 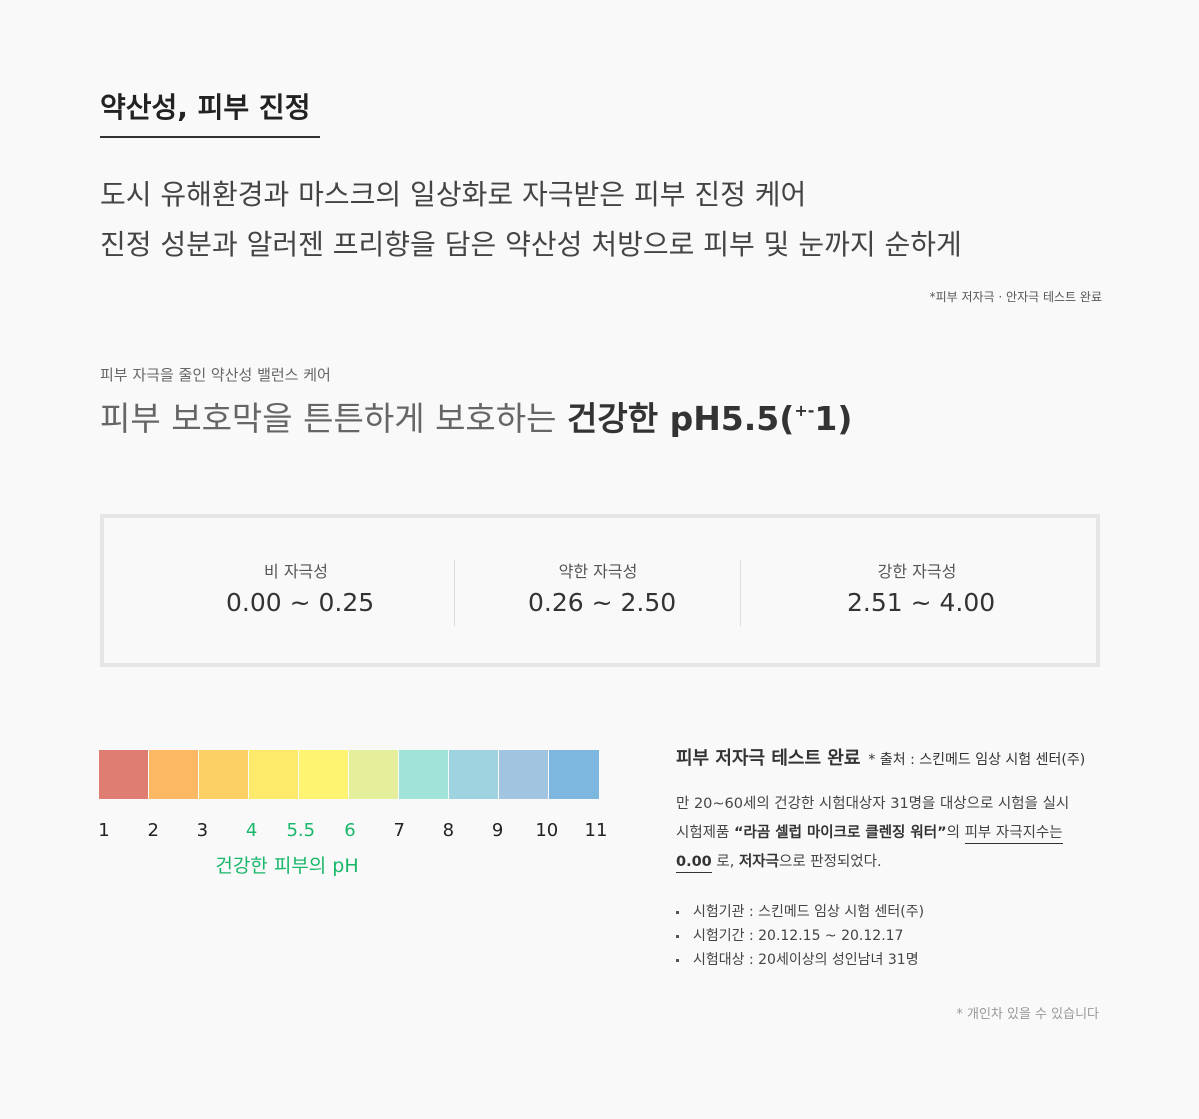 What do you see at coordinates (955, 833) in the screenshot?
I see `desc-mid: 의` at bounding box center [955, 833].